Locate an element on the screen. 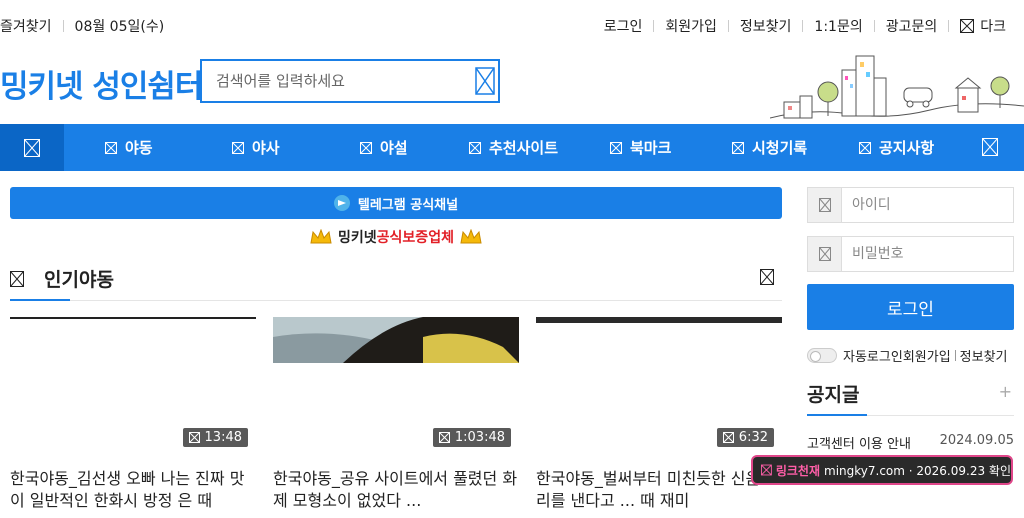 This screenshot has height=518, width=1024. search-box is located at coordinates (350, 81).